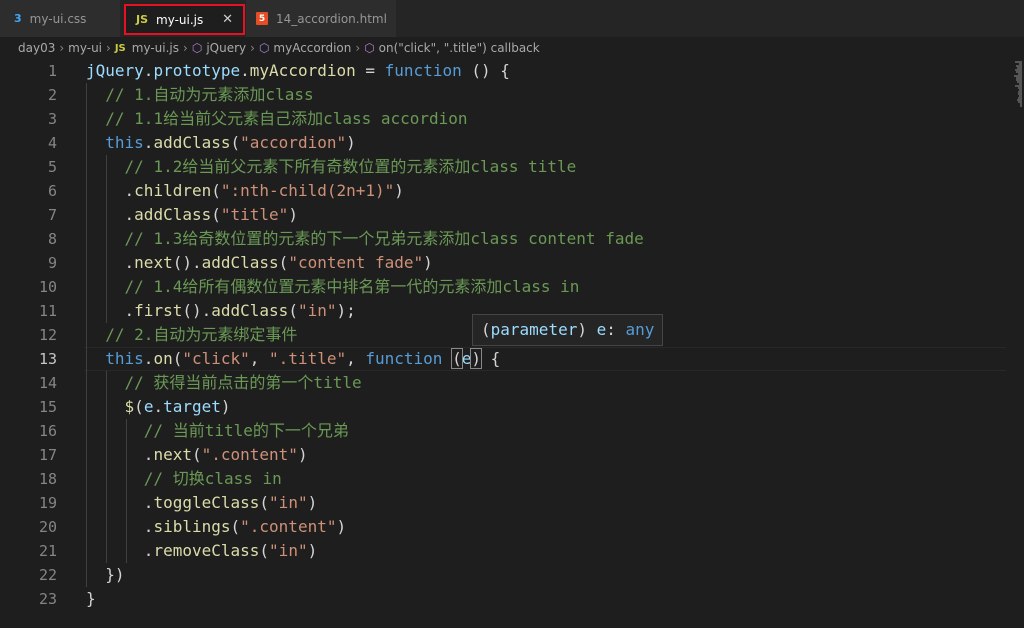 Image resolution: width=1024 pixels, height=628 pixels. I want to click on code-line: 9 .next().addClass("content fade"), so click(505, 263).